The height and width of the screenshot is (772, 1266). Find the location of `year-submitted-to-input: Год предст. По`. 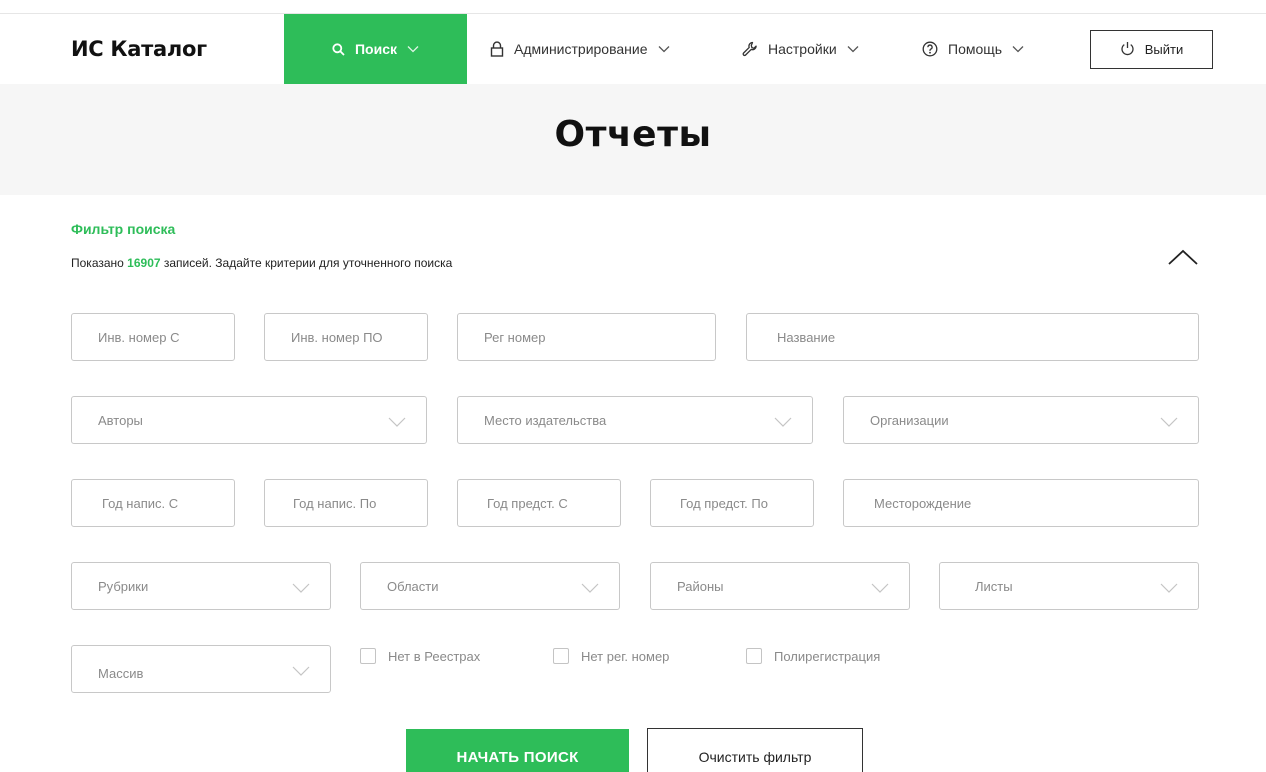

year-submitted-to-input: Год предст. По is located at coordinates (732, 503).